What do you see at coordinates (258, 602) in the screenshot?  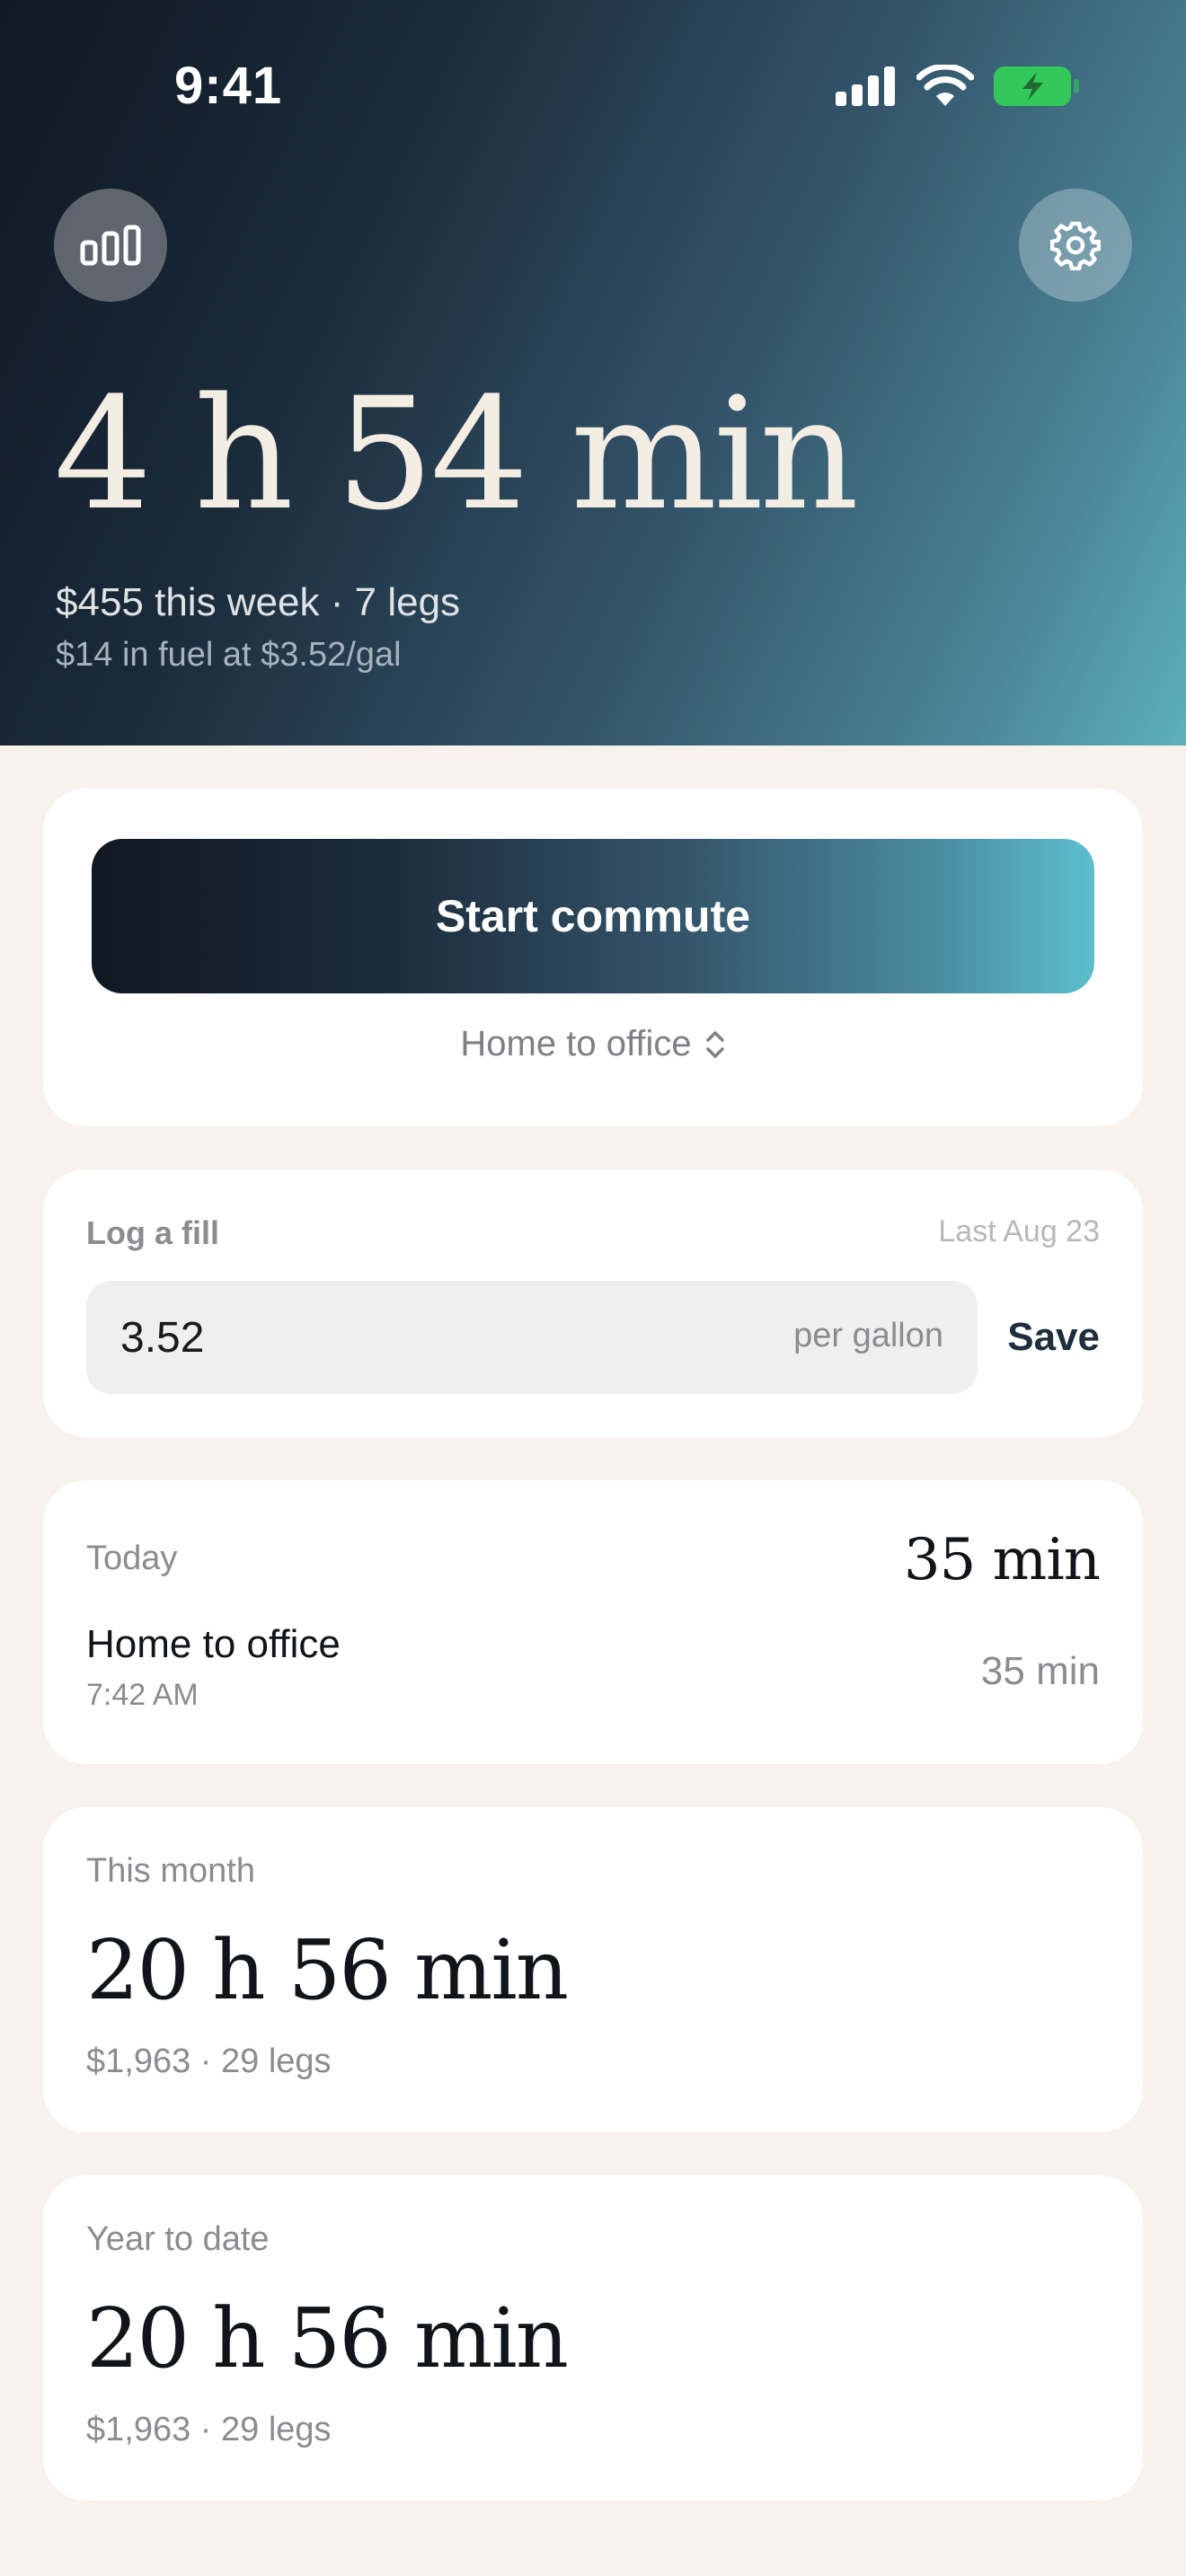 I see `week-summary: $455 this week · 7 legs` at bounding box center [258, 602].